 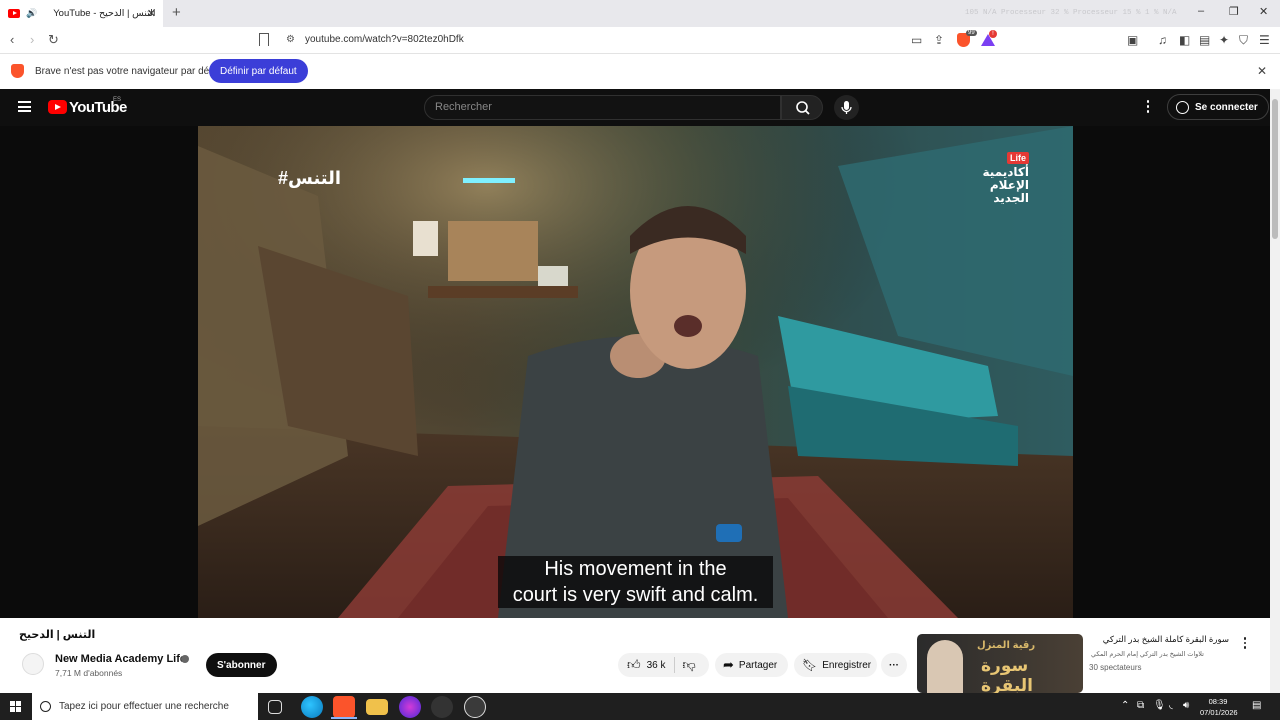 I want to click on country-code: ES, so click(x=117, y=100).